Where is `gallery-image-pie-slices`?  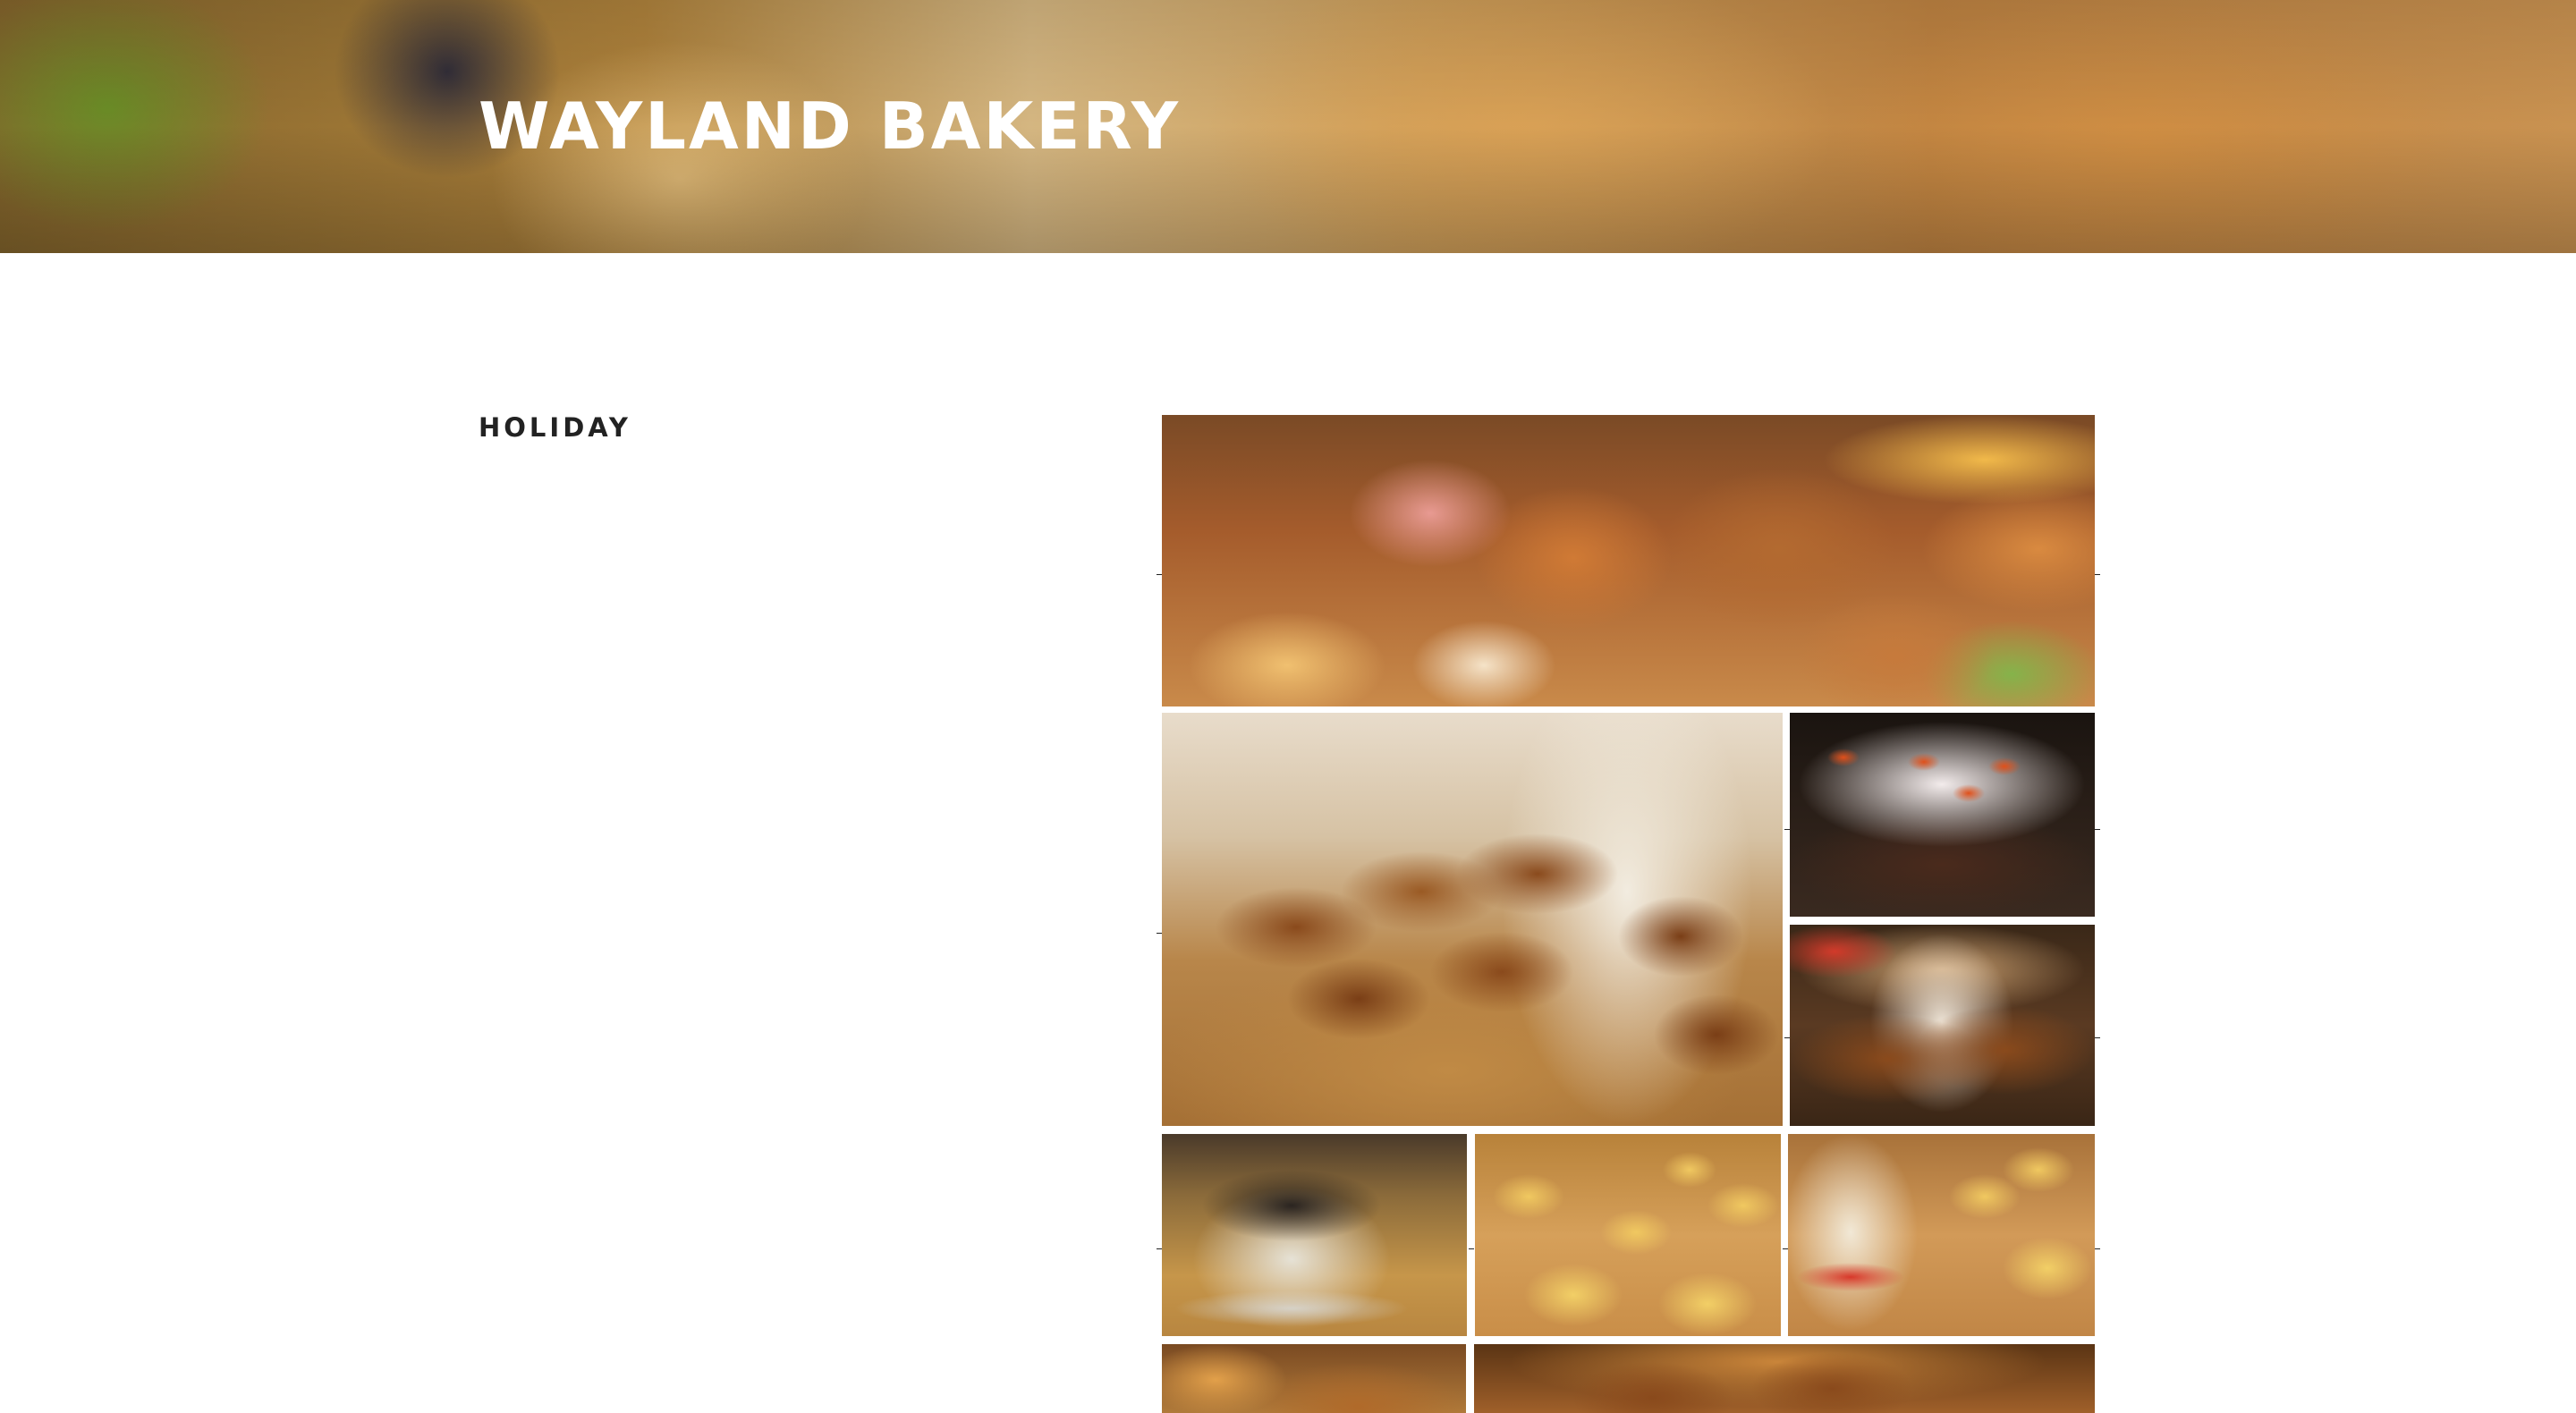
gallery-image-pie-slices is located at coordinates (1942, 1025).